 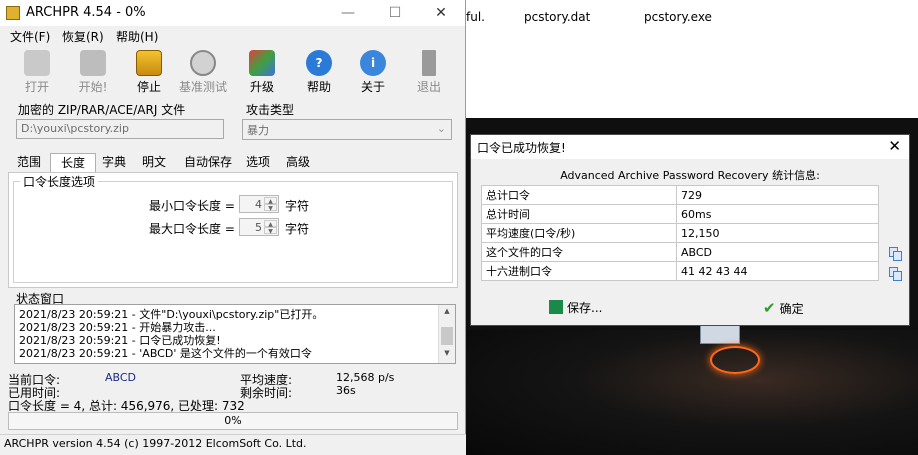 I want to click on about-label: 关于, so click(x=372, y=87).